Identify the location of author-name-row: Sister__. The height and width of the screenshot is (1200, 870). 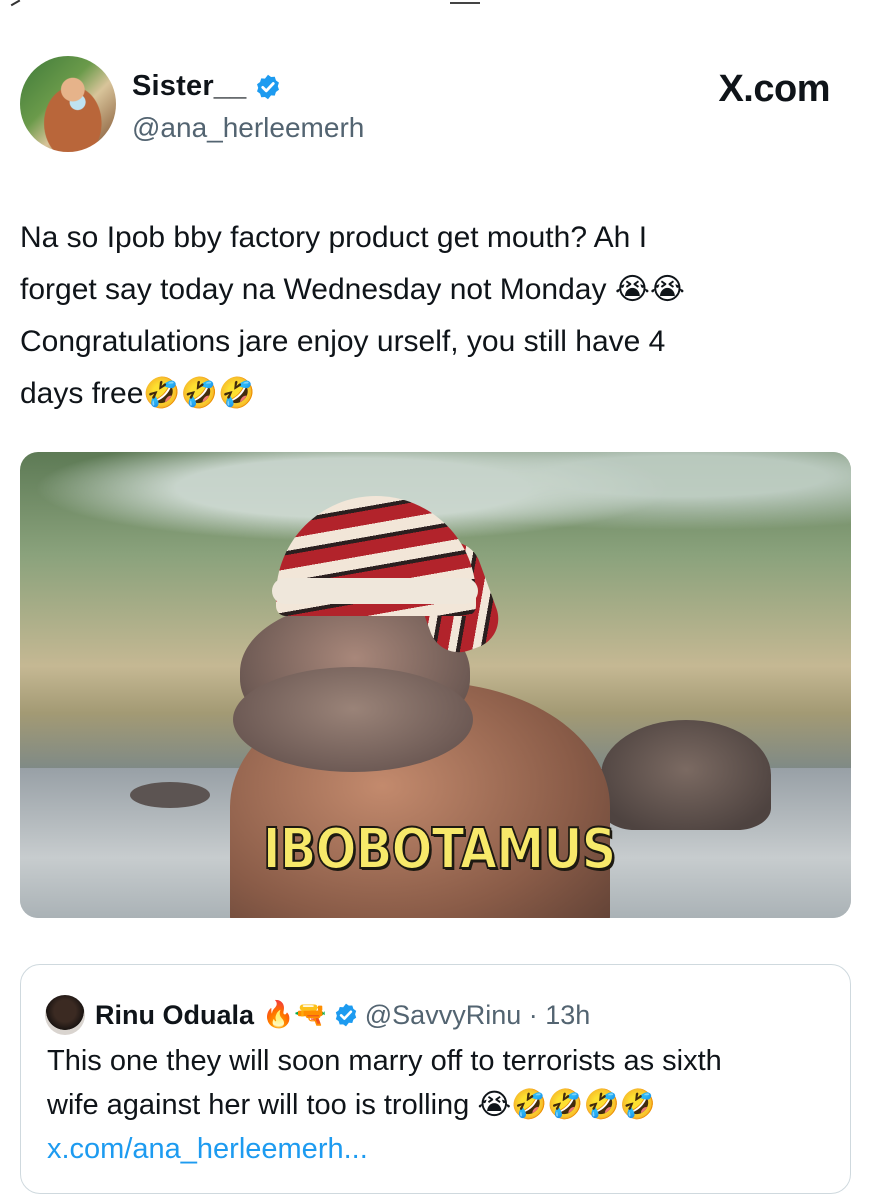
(207, 86).